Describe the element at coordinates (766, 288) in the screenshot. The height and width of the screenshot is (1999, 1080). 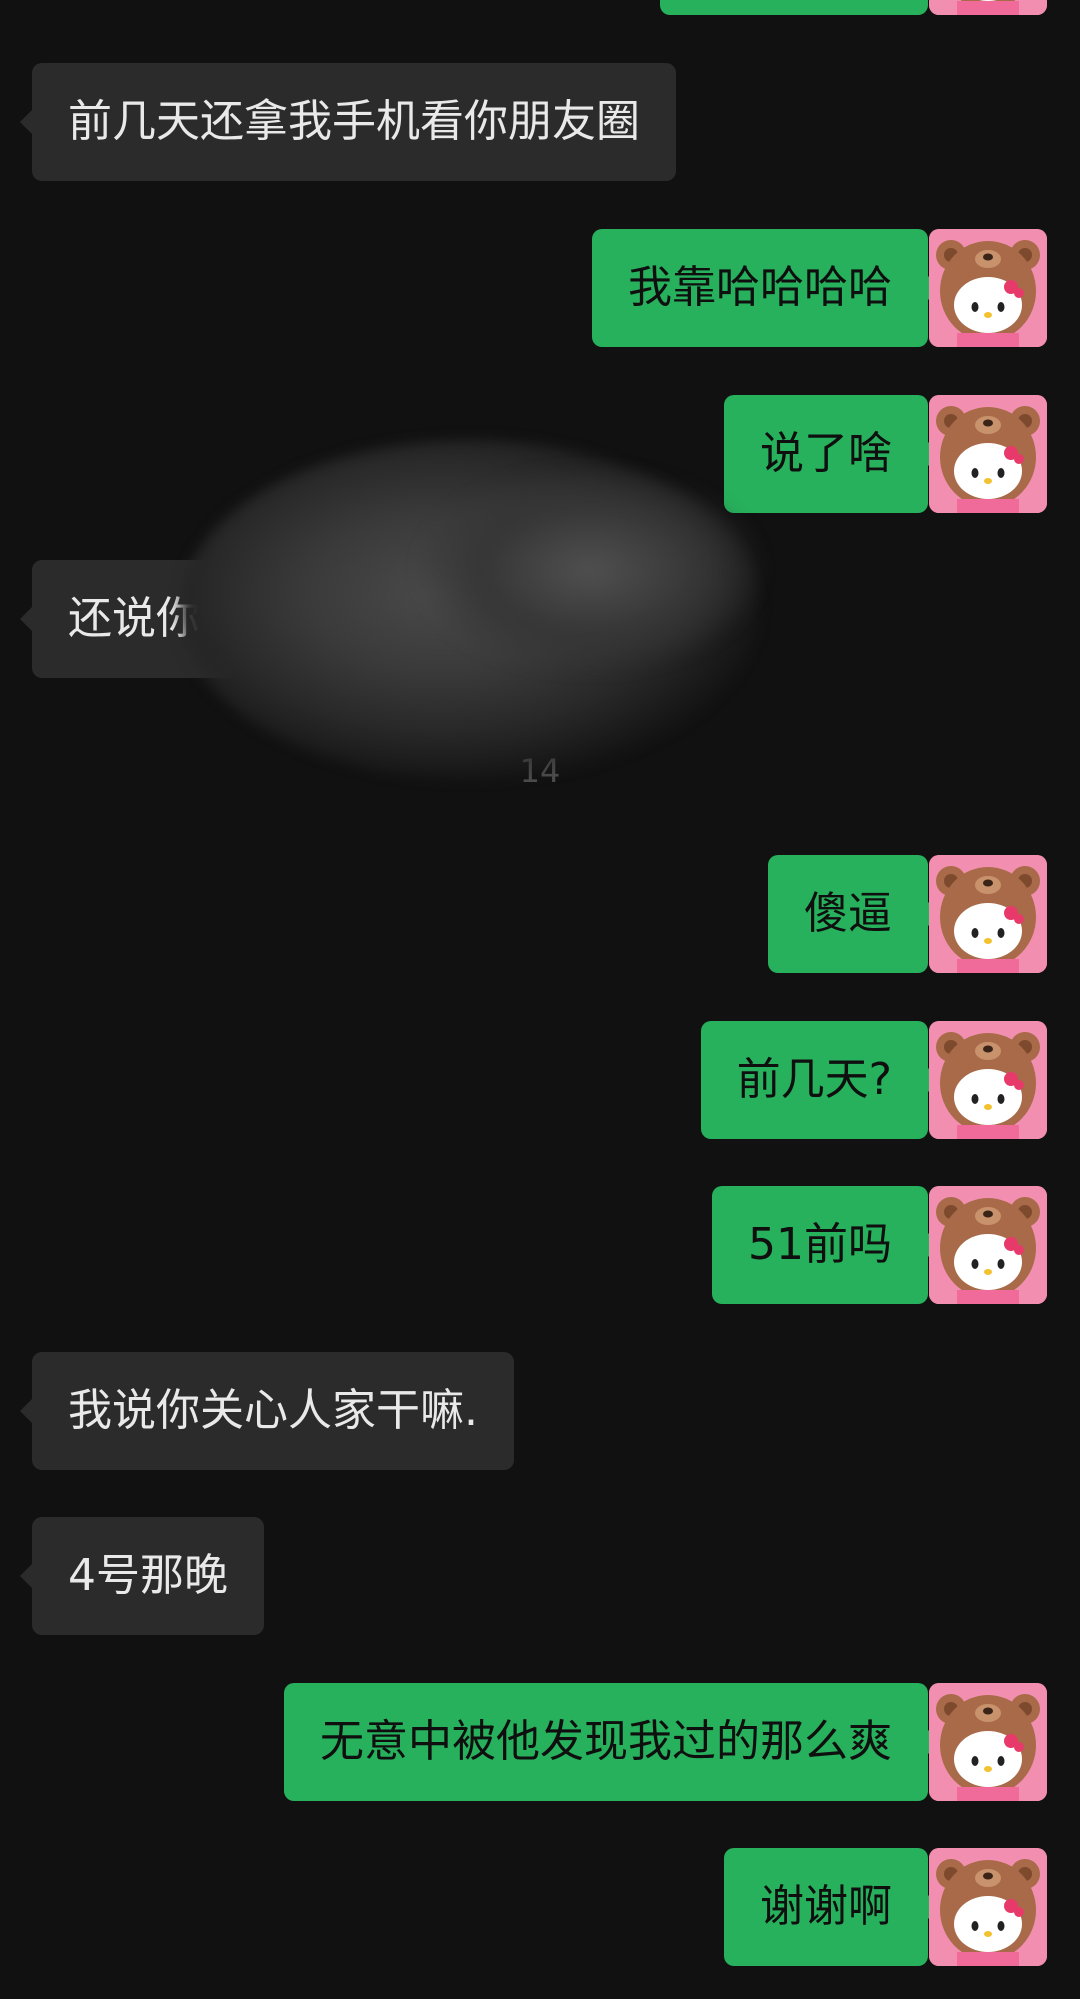
I see `message-bubble: 我靠哈哈哈哈` at that location.